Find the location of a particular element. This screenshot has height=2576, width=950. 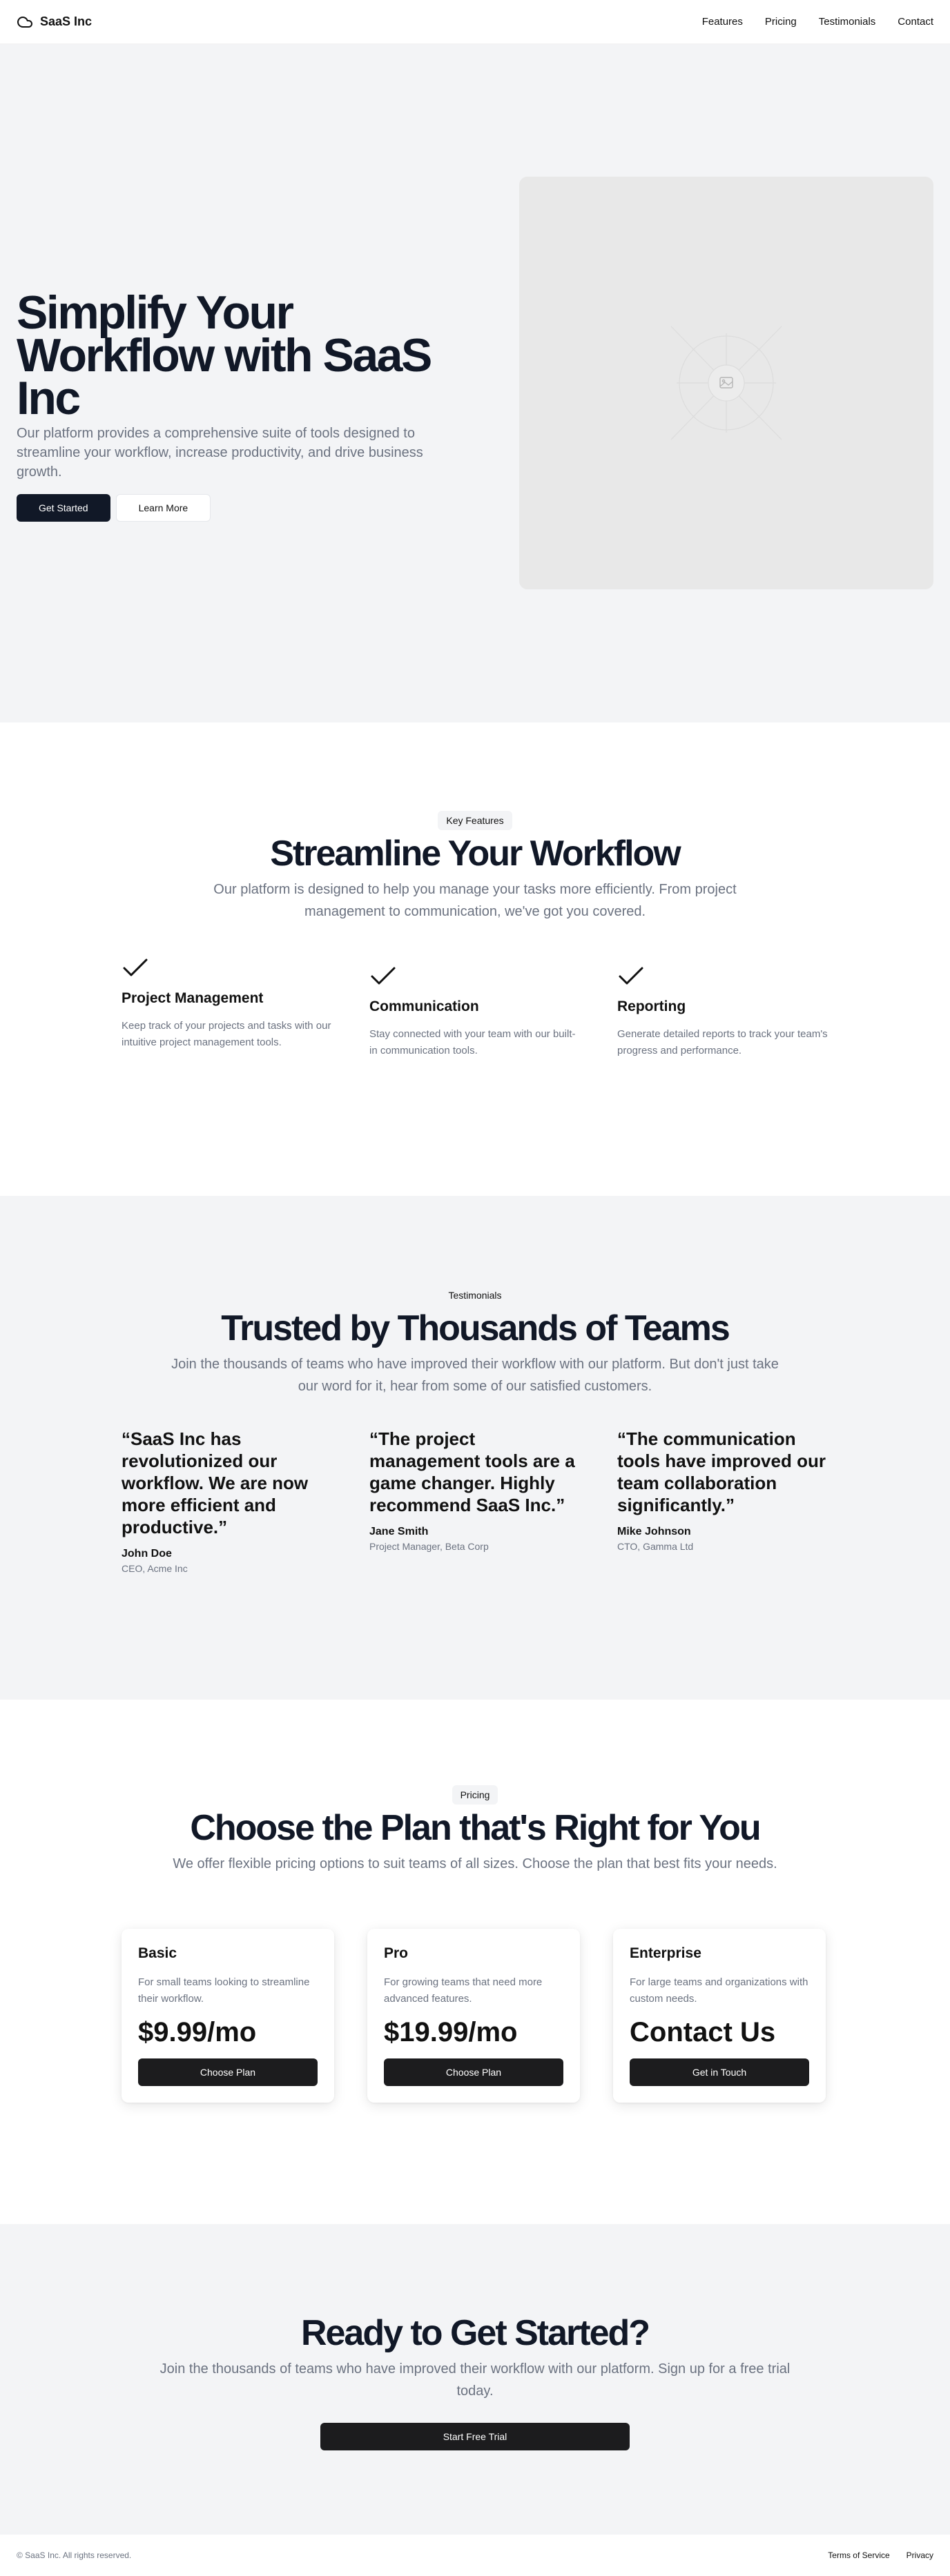

get-started-button: Get Started is located at coordinates (64, 508).